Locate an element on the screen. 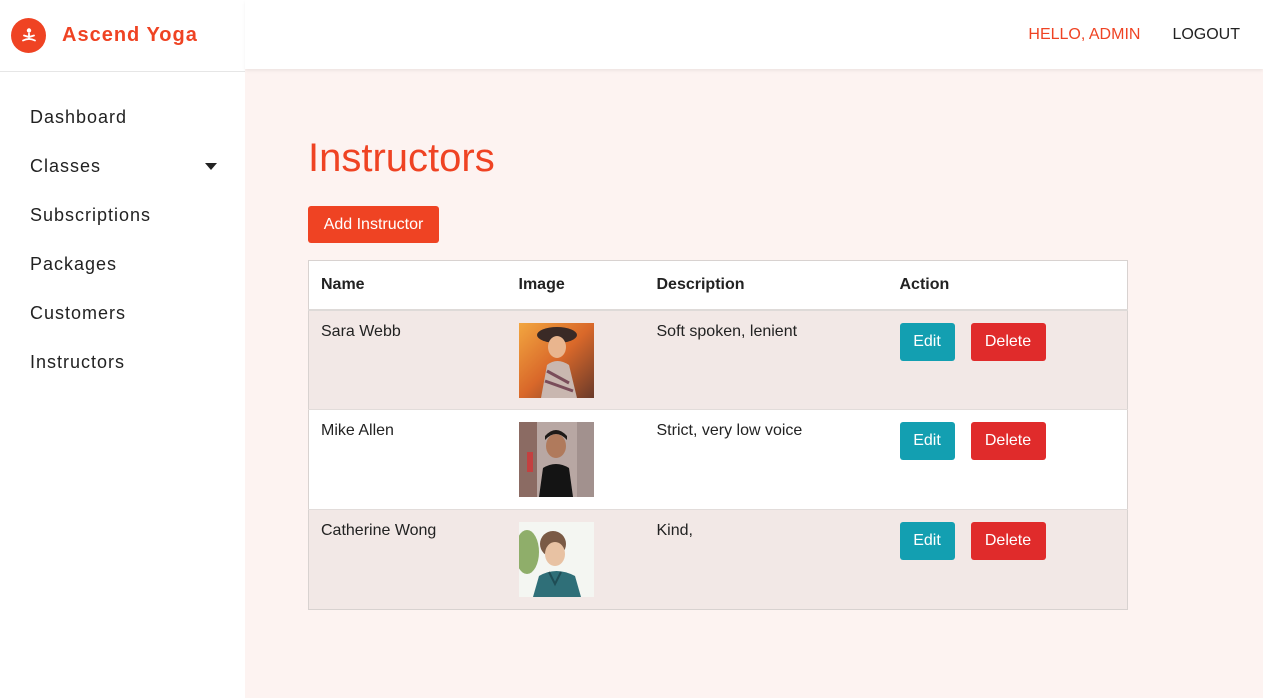 Image resolution: width=1263 pixels, height=698 pixels. brand: Ascend Yoga is located at coordinates (122, 36).